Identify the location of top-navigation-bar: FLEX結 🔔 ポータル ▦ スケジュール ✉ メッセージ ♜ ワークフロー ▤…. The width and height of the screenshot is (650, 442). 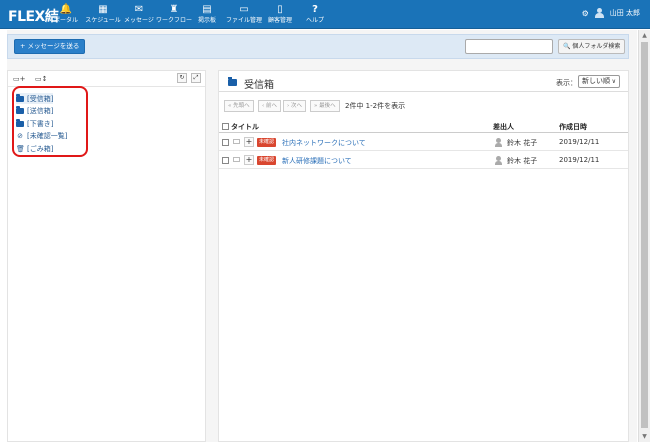
(325, 14).